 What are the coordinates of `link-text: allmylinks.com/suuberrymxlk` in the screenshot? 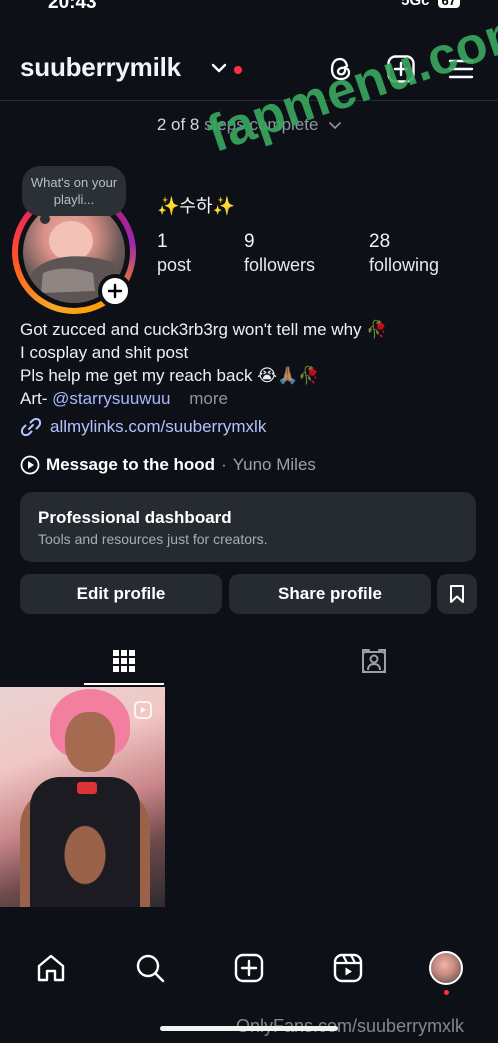 It's located at (158, 426).